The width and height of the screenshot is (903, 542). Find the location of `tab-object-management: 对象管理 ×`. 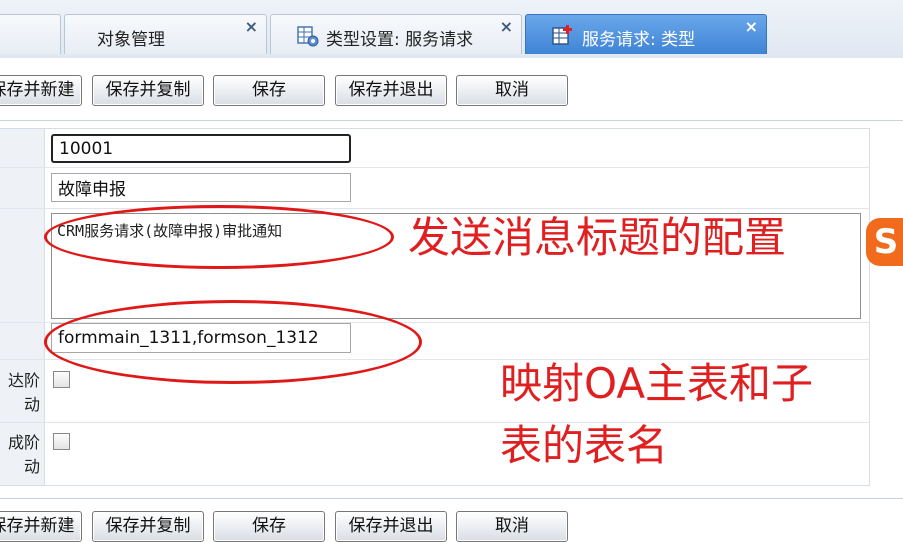

tab-object-management: 对象管理 × is located at coordinates (165, 34).